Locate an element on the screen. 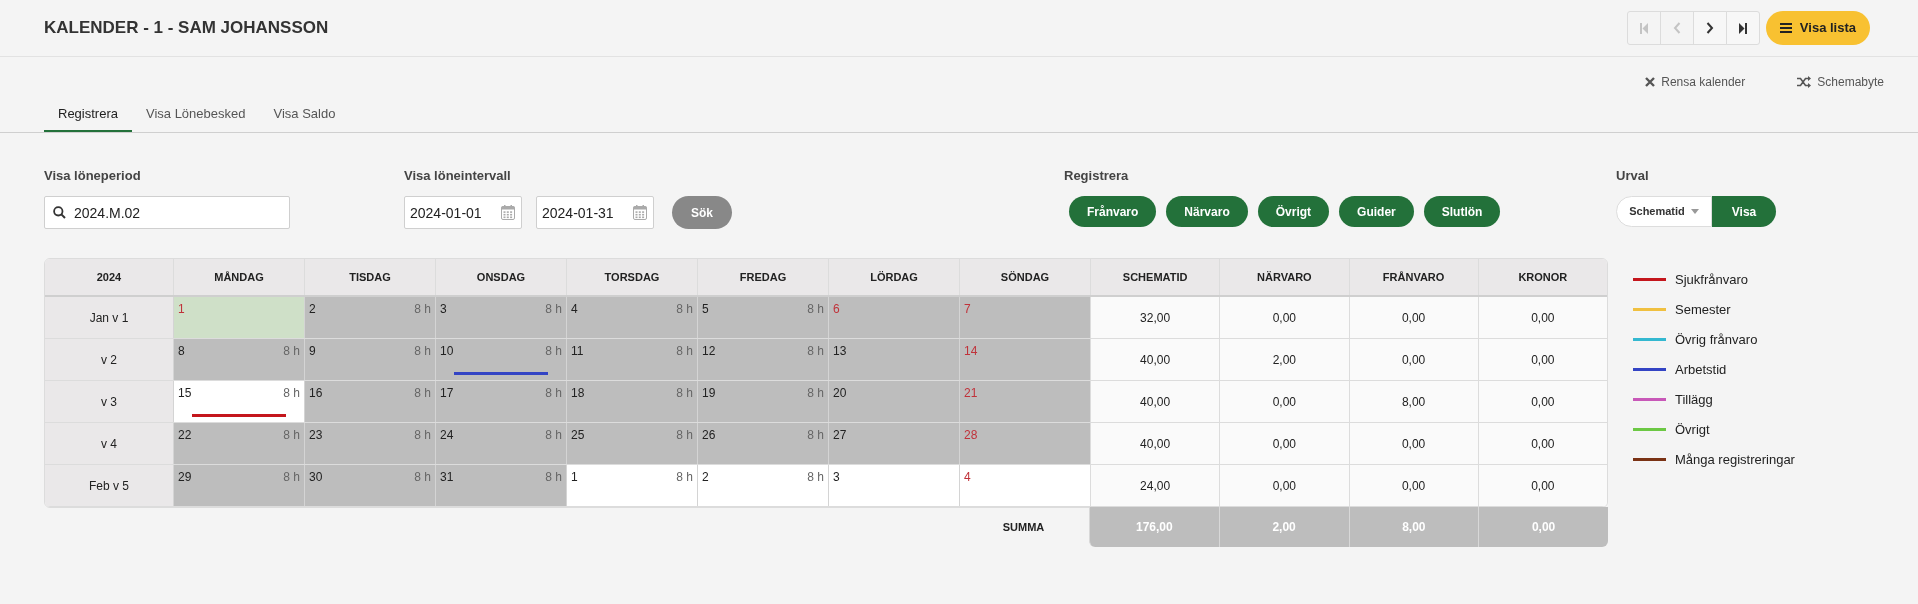  day-number: 22 is located at coordinates (185, 435).